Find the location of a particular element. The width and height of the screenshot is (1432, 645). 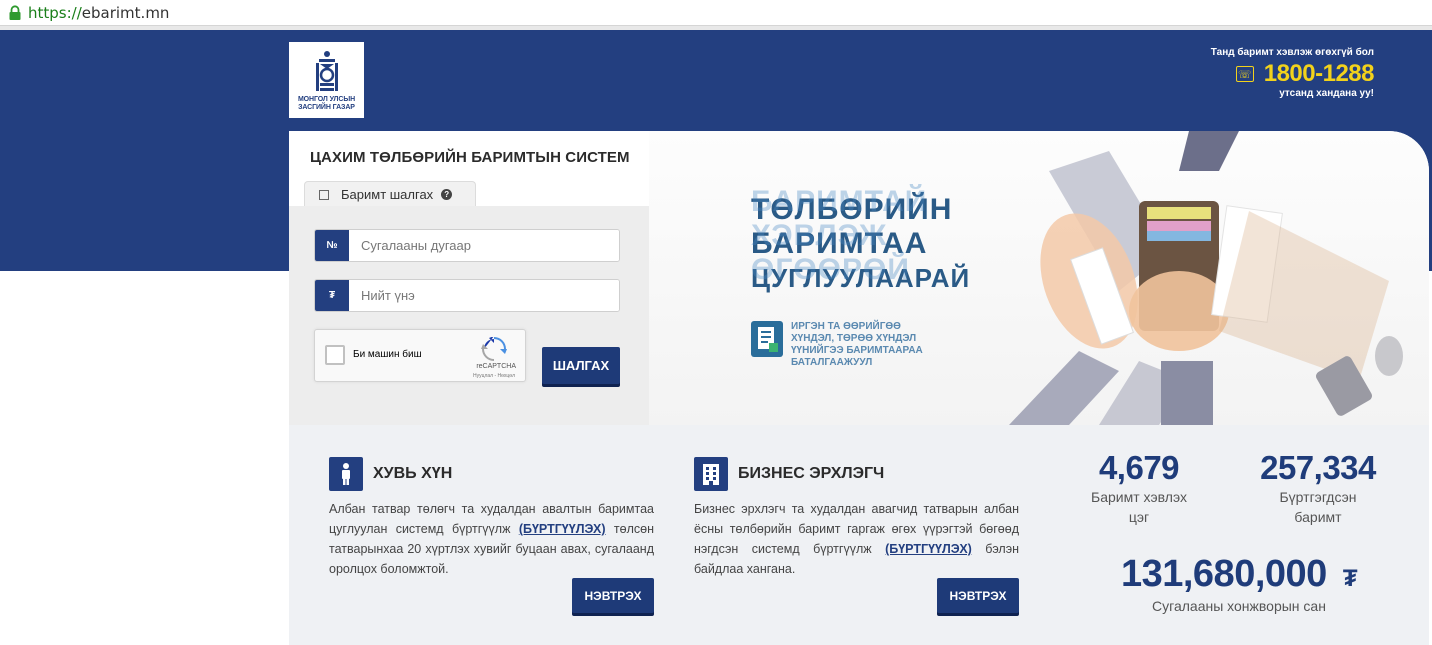

recaptcha-widget: Би машин биш reCAPTCHA Нууцлал - Нөхцөл is located at coordinates (420, 355).